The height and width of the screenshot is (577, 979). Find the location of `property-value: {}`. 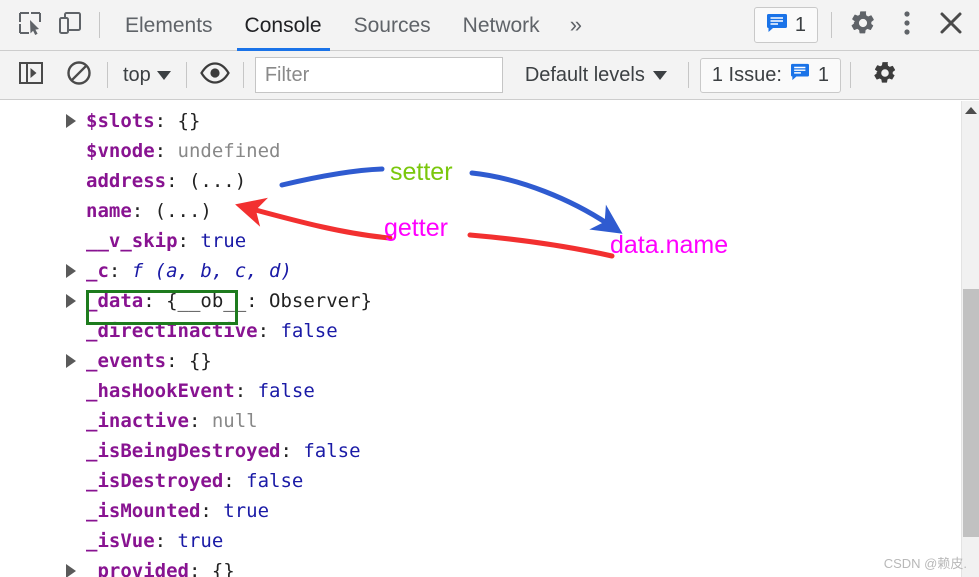

property-value: {} is located at coordinates (189, 121).